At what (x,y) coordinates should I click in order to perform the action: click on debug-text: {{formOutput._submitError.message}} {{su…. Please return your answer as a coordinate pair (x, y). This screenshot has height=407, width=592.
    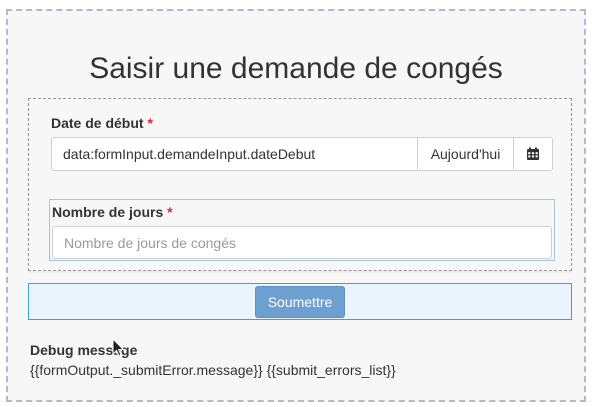
    Looking at the image, I should click on (213, 370).